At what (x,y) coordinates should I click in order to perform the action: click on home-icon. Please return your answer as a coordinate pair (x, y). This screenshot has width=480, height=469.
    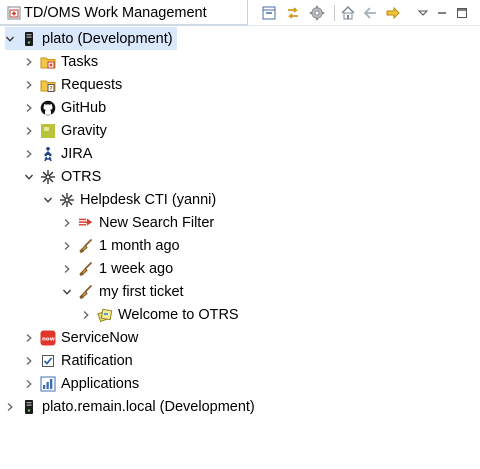
    Looking at the image, I should click on (348, 12).